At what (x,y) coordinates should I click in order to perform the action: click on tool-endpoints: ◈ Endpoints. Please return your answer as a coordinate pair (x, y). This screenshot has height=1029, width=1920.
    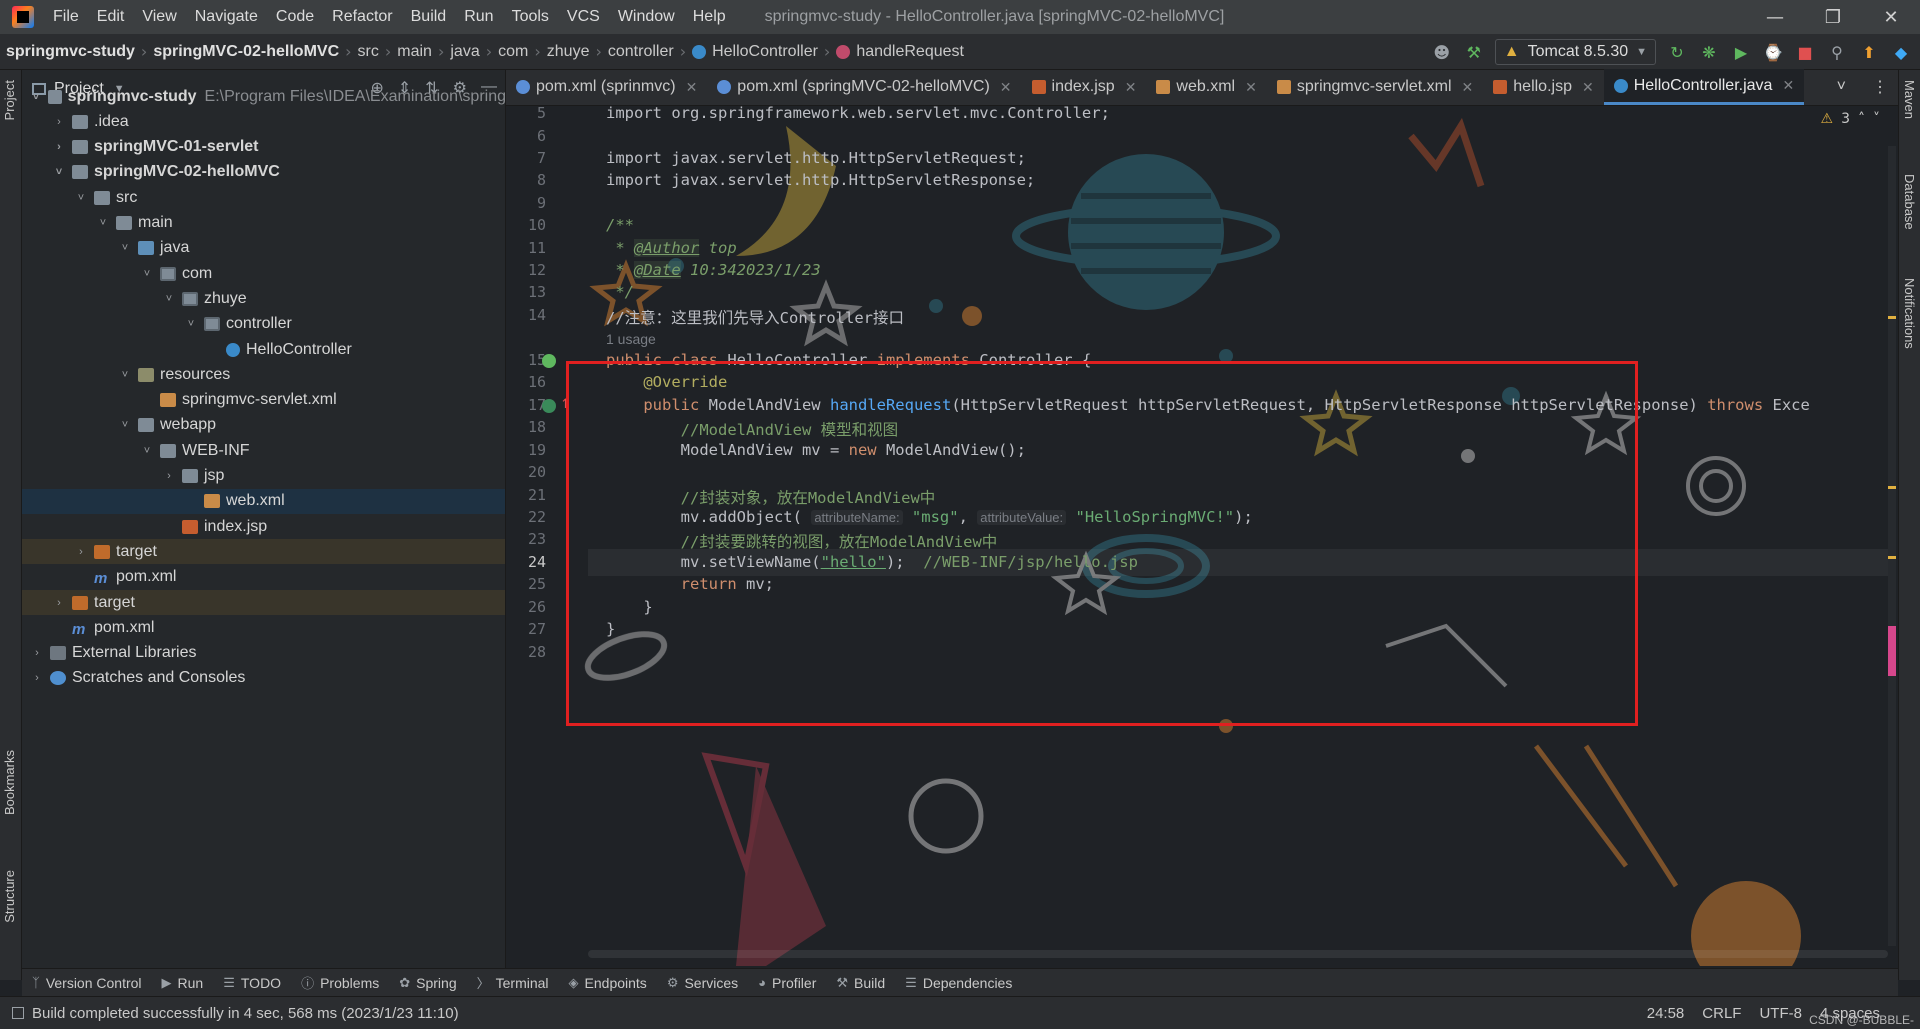
    Looking at the image, I should click on (608, 983).